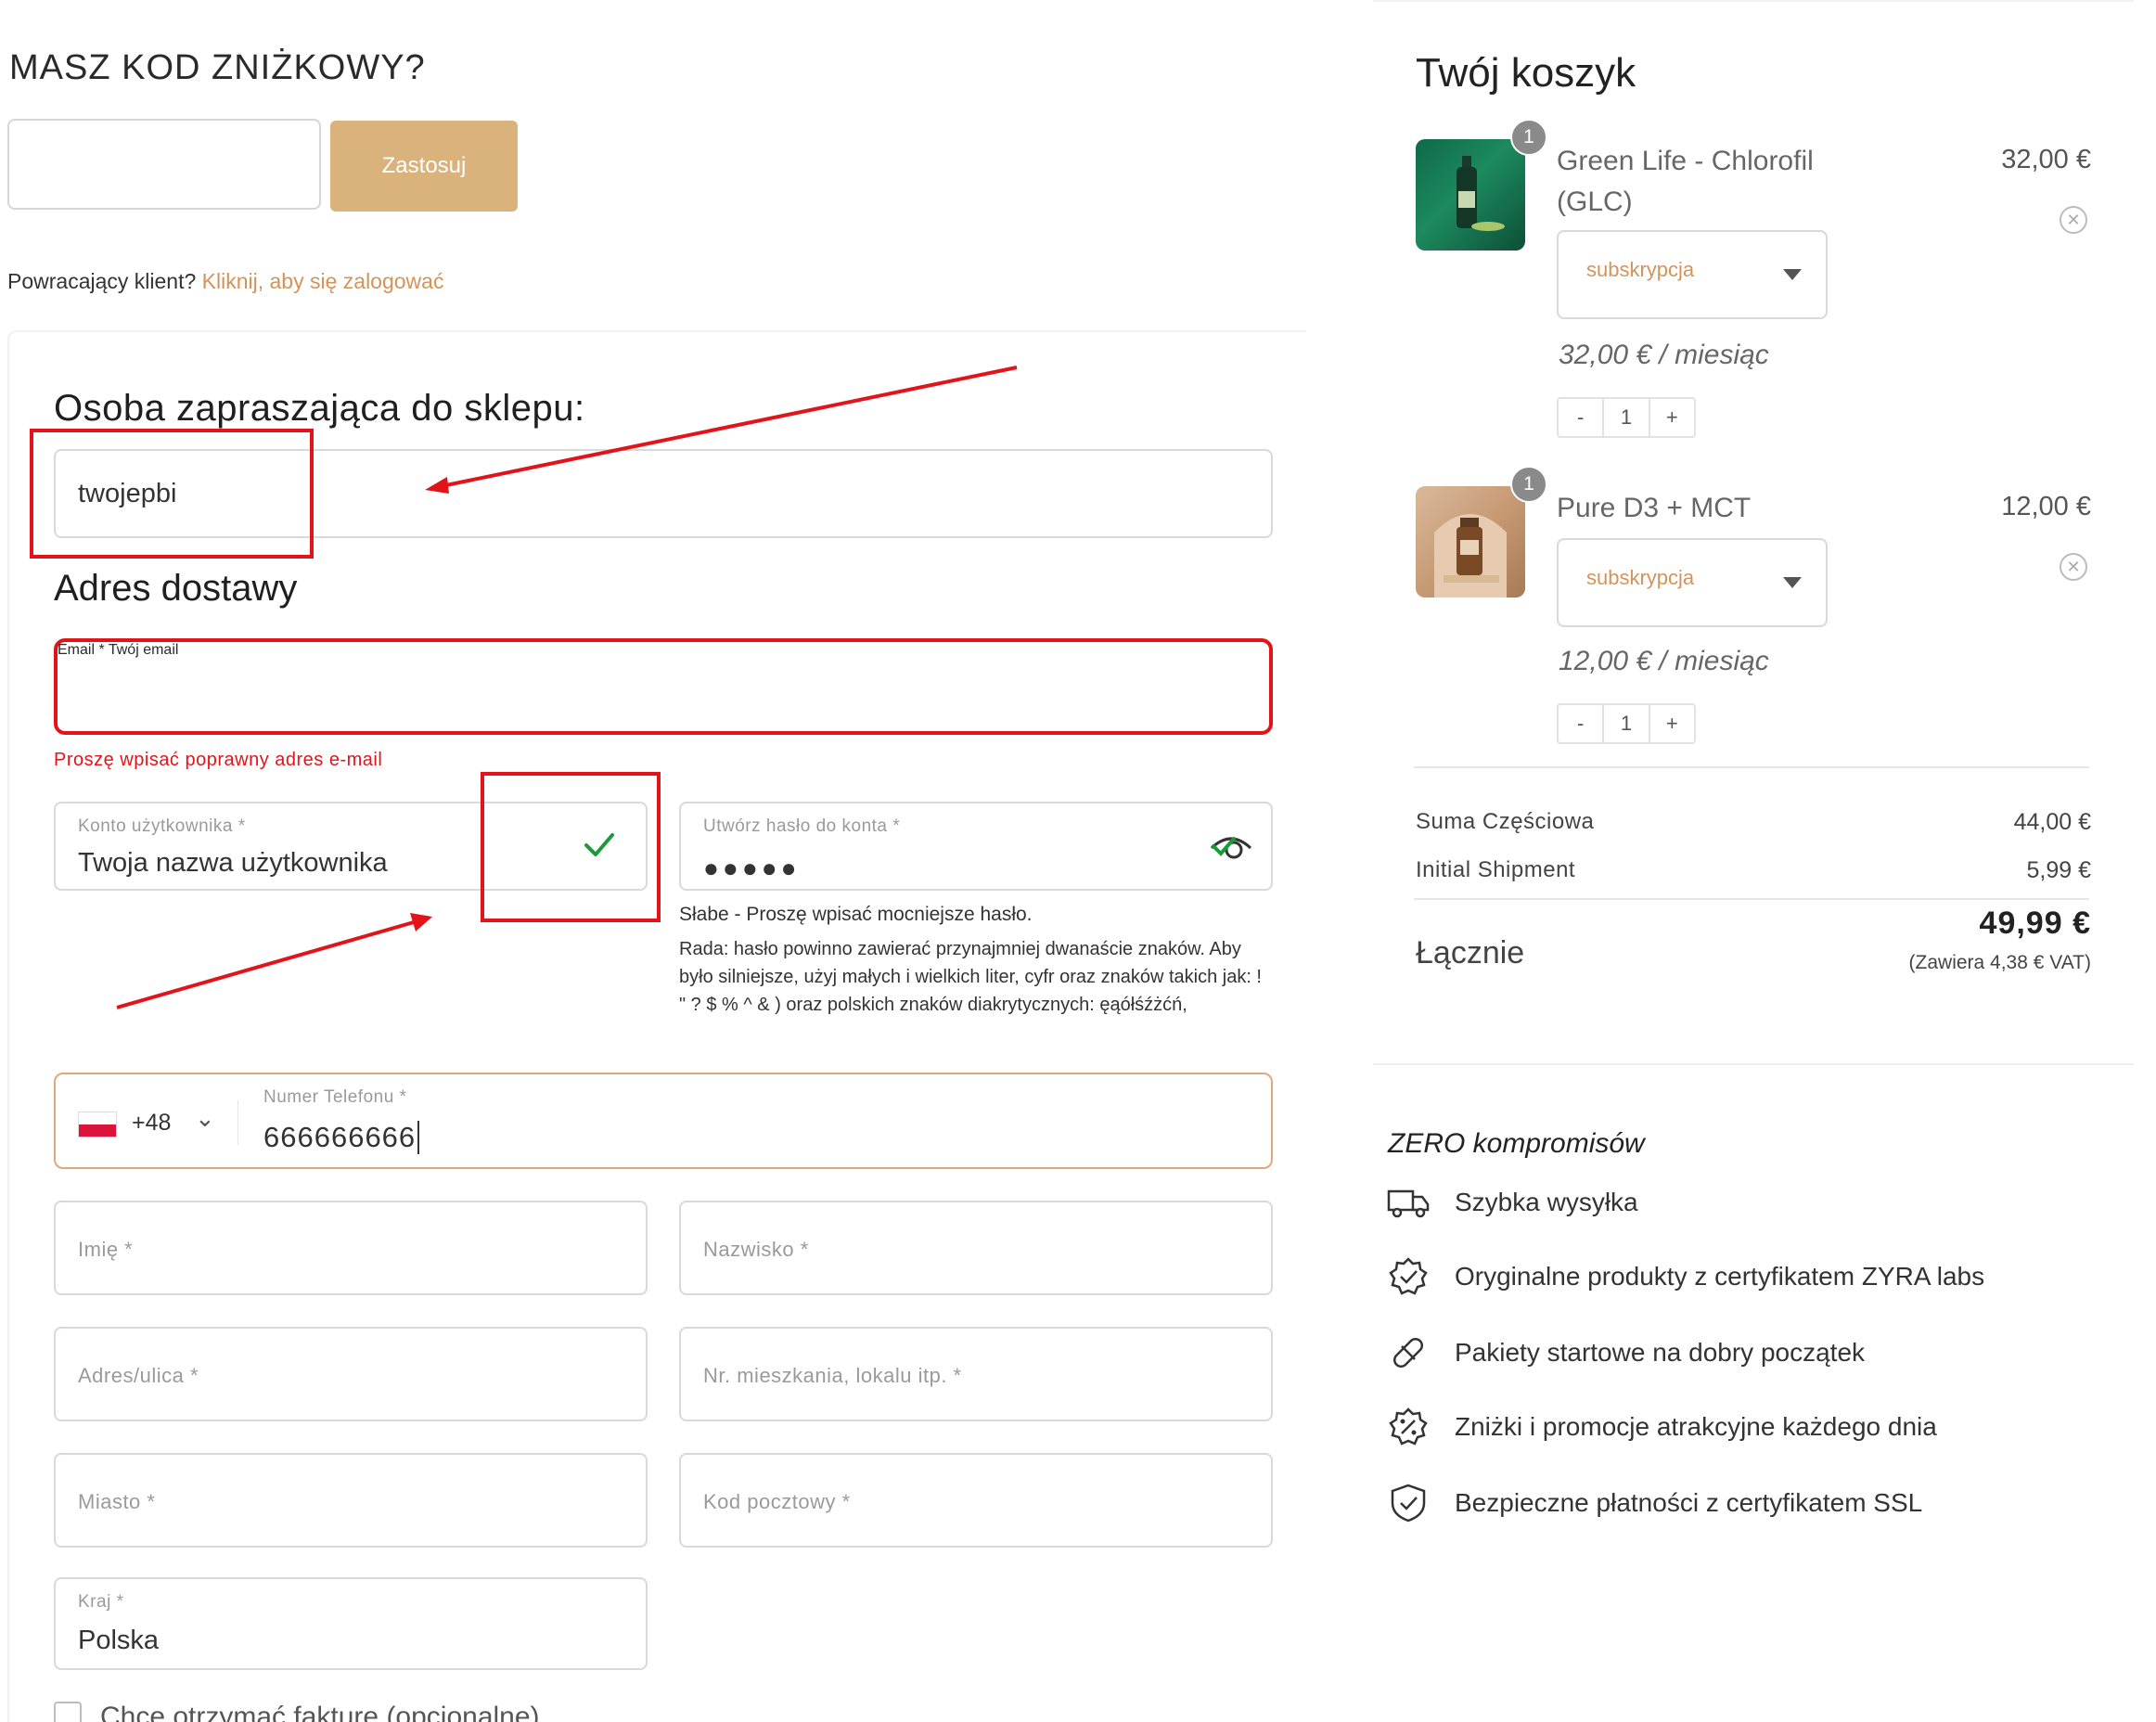 The width and height of the screenshot is (2156, 1722). I want to click on product-price: 12,00 €, so click(2046, 506).